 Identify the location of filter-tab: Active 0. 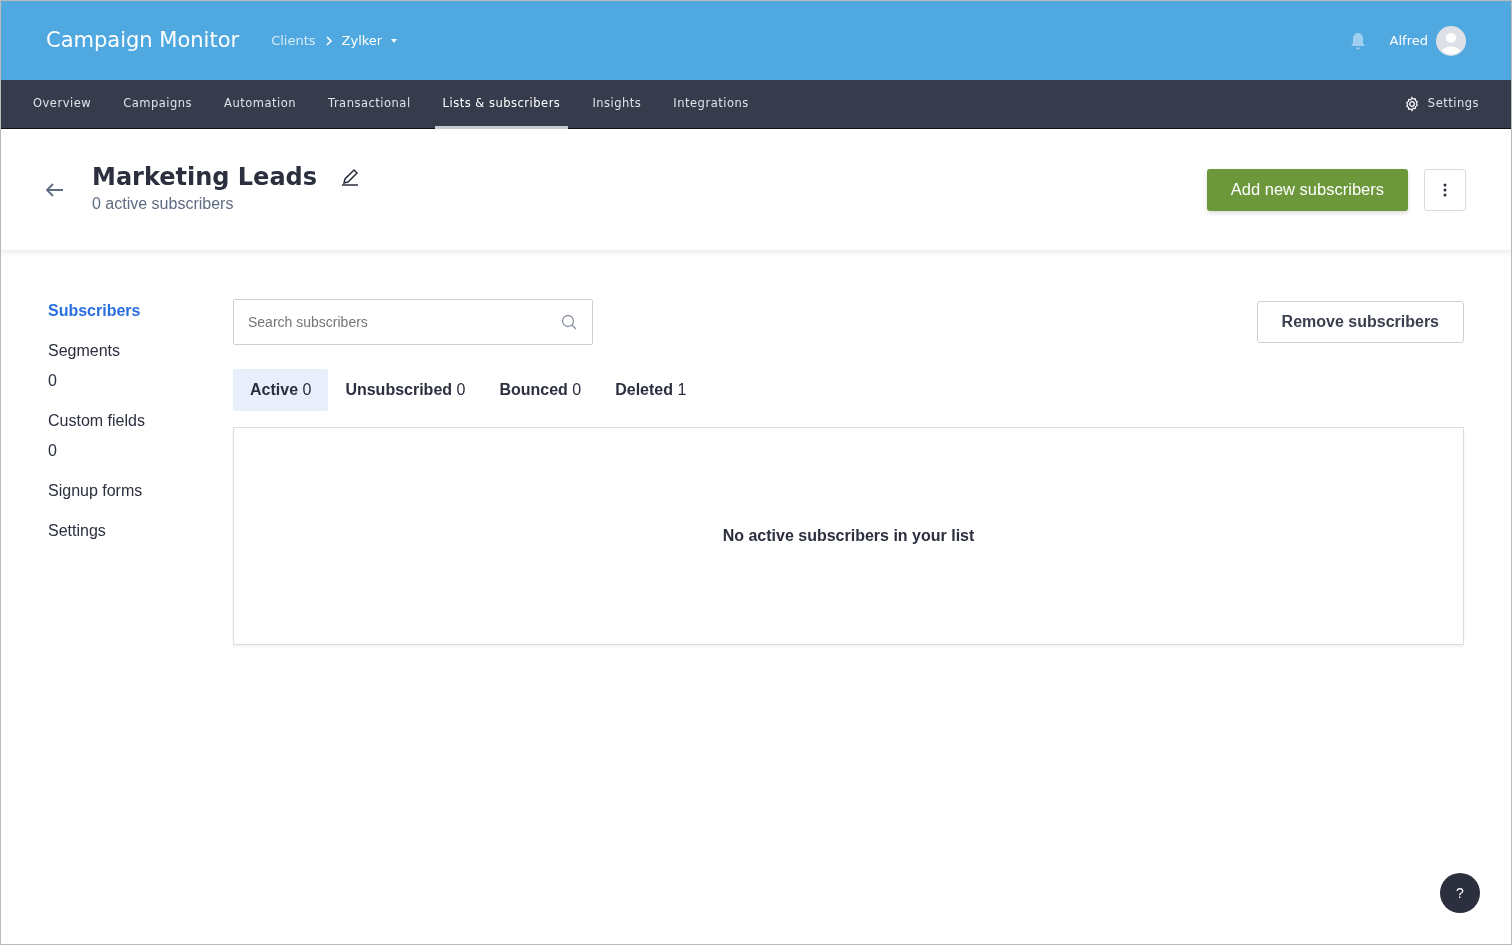
(281, 390).